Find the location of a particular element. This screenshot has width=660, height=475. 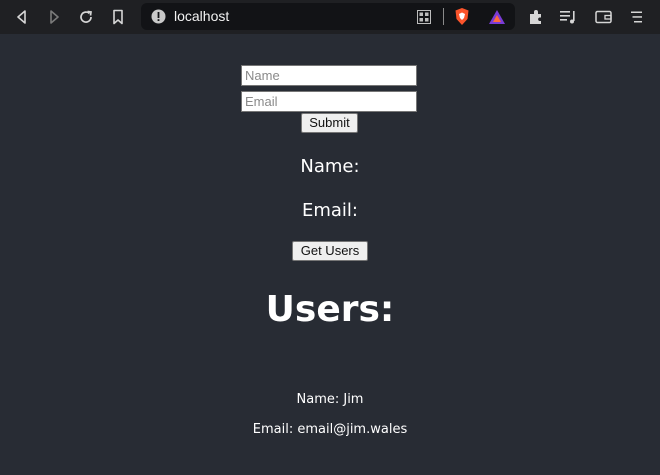

user-name: Name: Jim is located at coordinates (330, 399).